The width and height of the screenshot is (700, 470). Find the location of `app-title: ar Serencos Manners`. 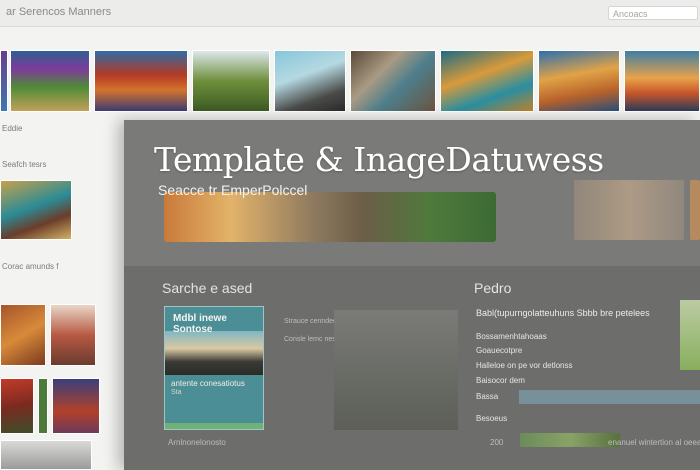

app-title: ar Serencos Manners is located at coordinates (59, 12).